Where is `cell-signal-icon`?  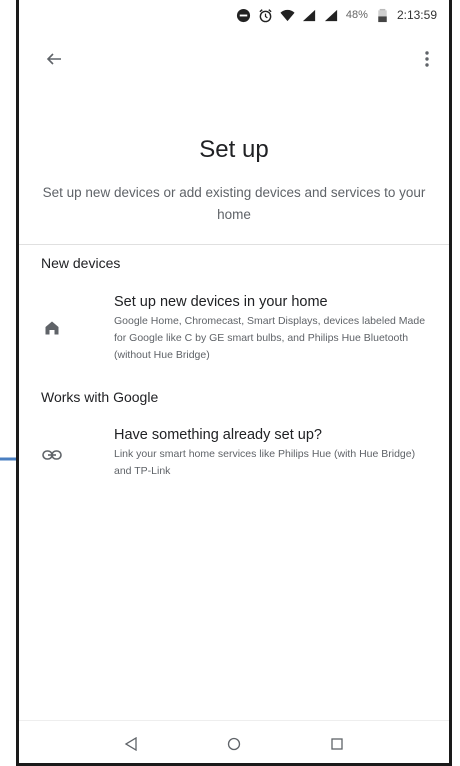
cell-signal-icon is located at coordinates (309, 15).